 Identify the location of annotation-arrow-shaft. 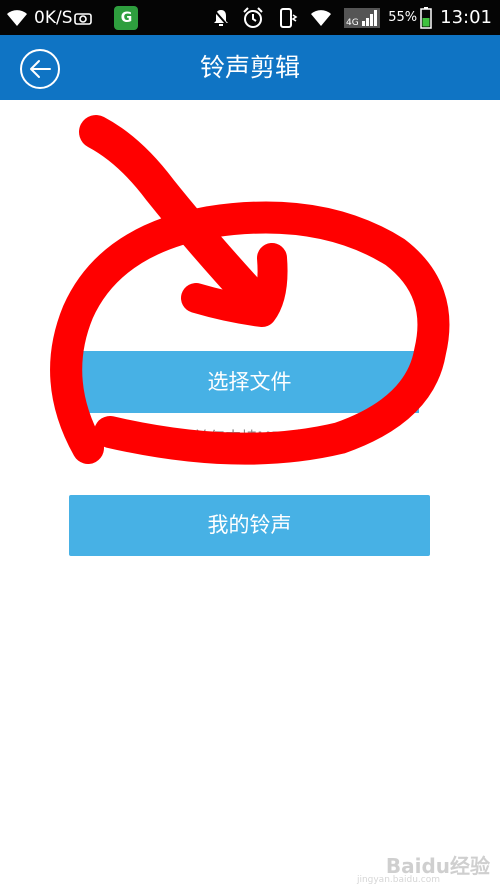
(175, 216).